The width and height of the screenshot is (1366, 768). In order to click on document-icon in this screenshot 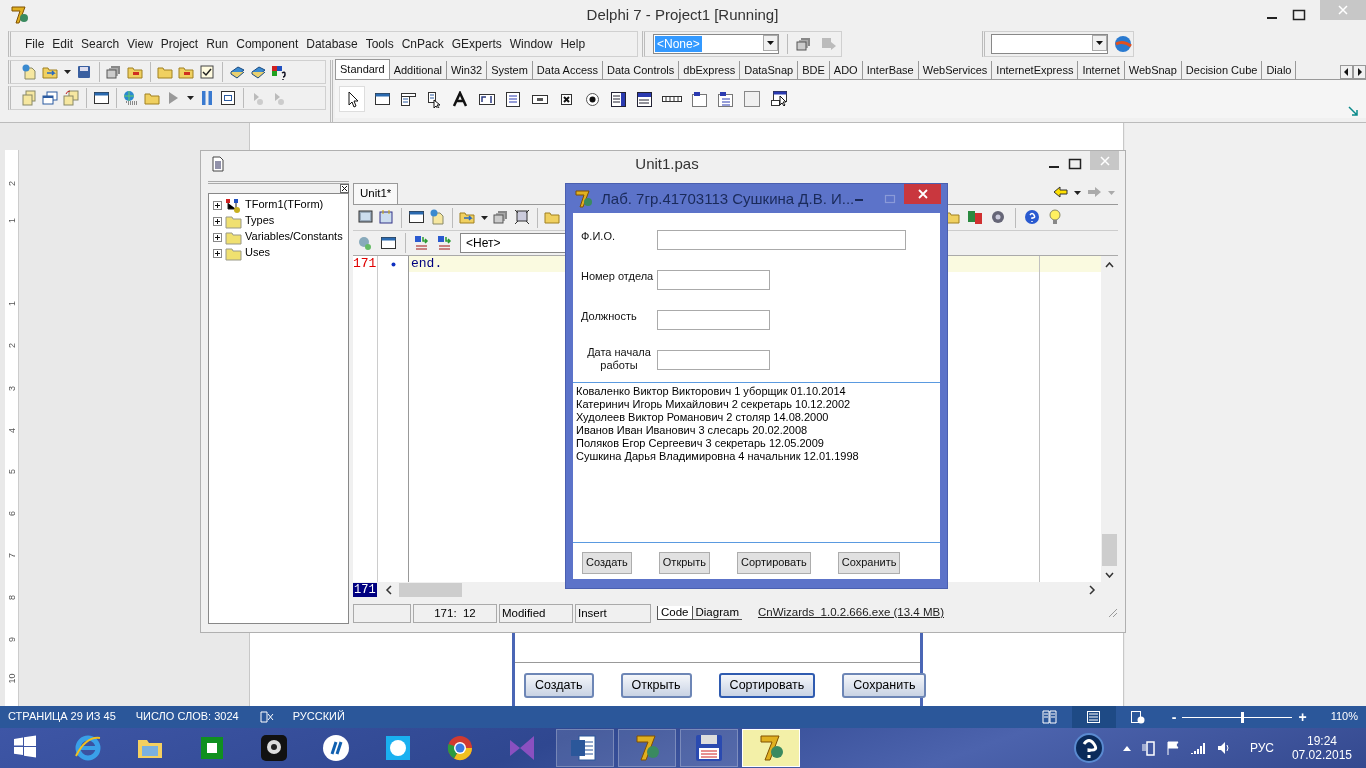, I will do `click(218, 164)`.